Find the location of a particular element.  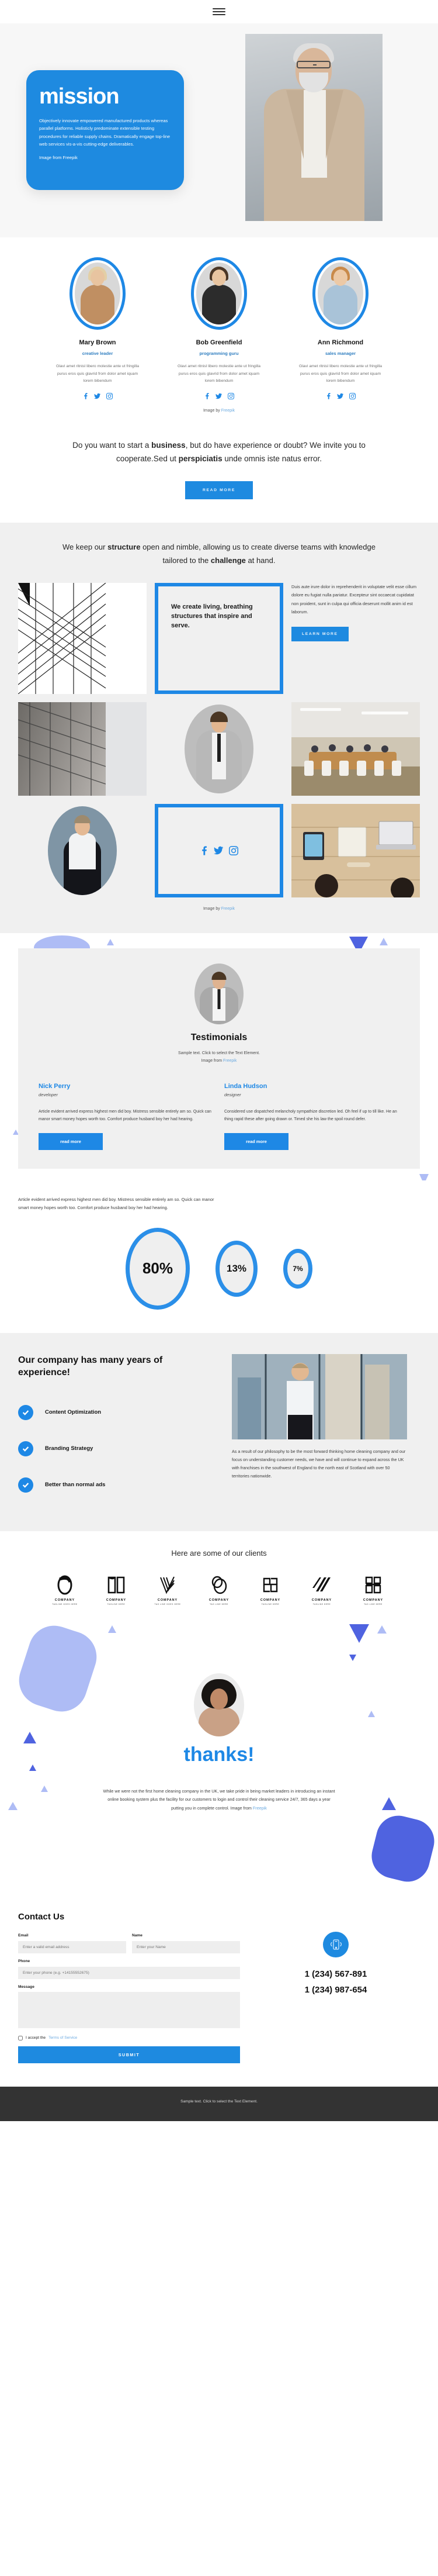

client-tagline: TAGLINE HERE is located at coordinates (270, 1604).